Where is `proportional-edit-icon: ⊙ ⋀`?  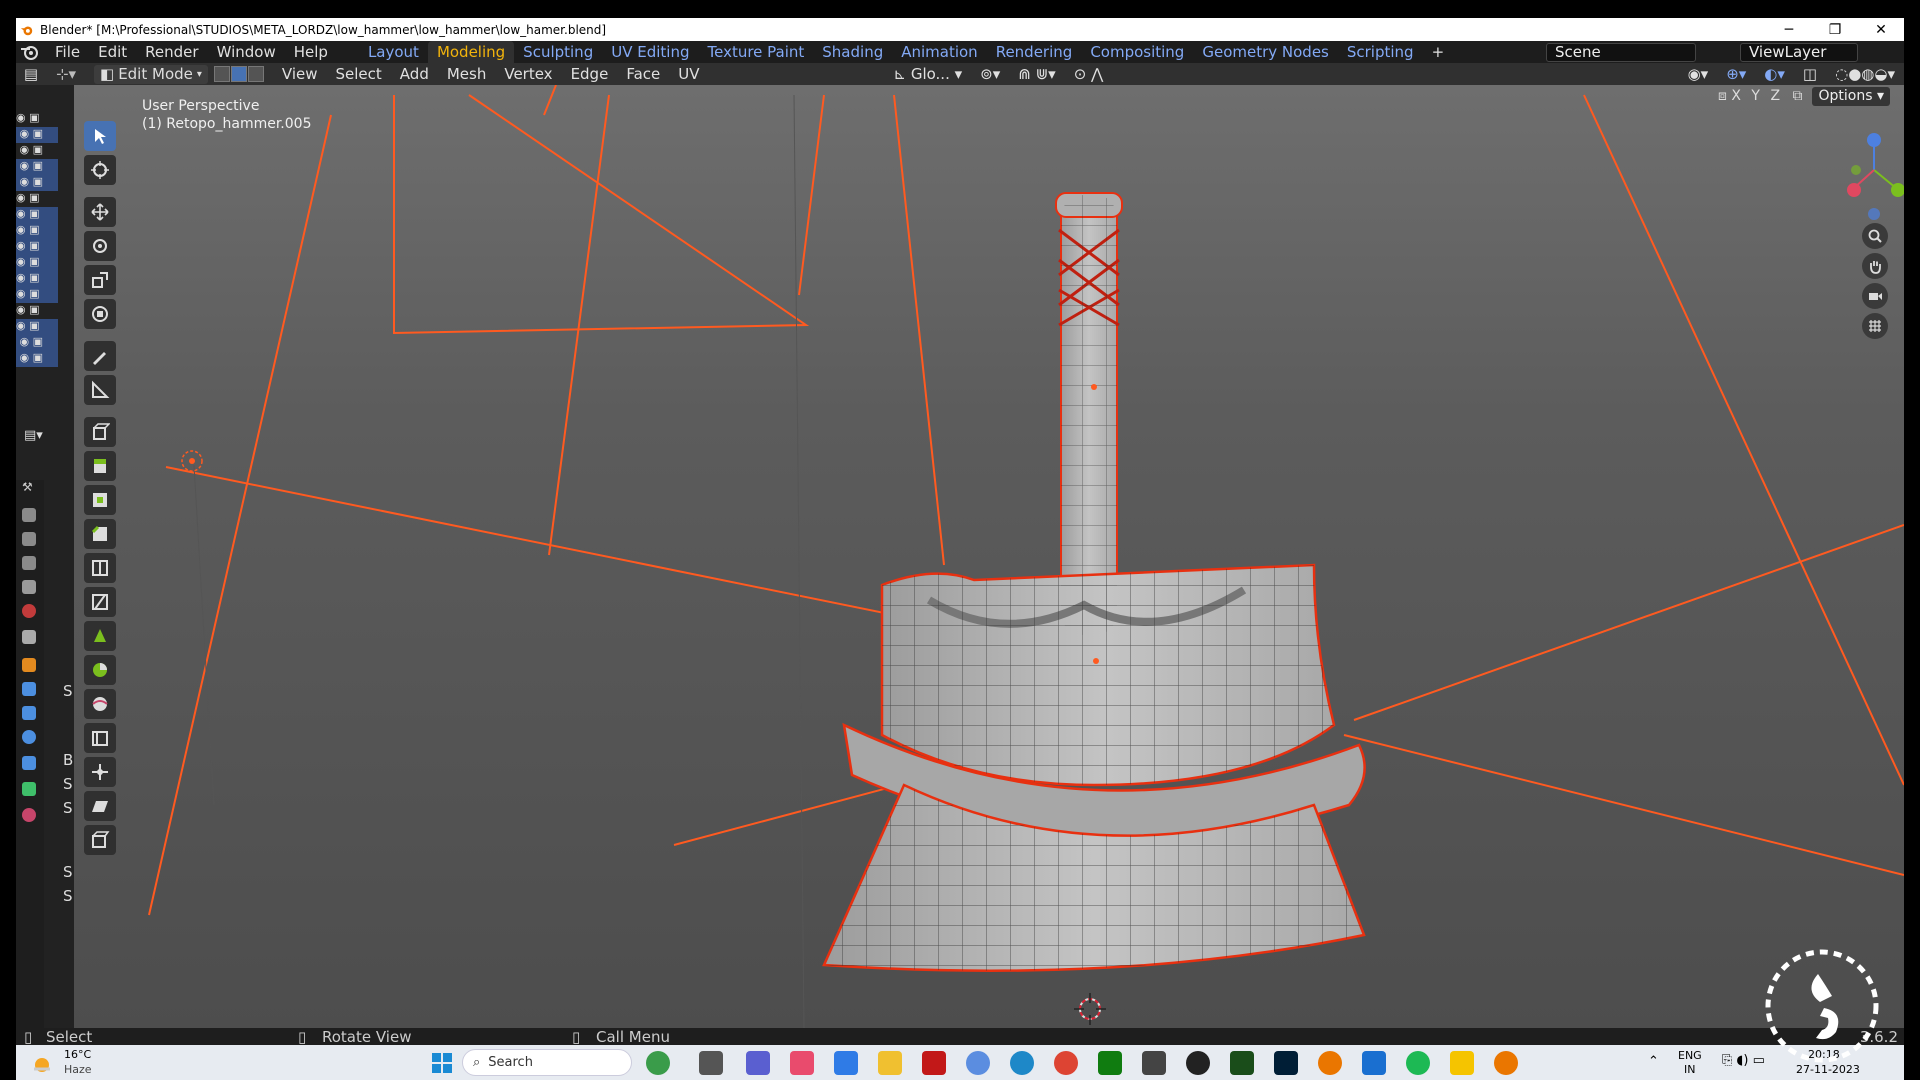
proportional-edit-icon: ⊙ ⋀ is located at coordinates (1089, 74).